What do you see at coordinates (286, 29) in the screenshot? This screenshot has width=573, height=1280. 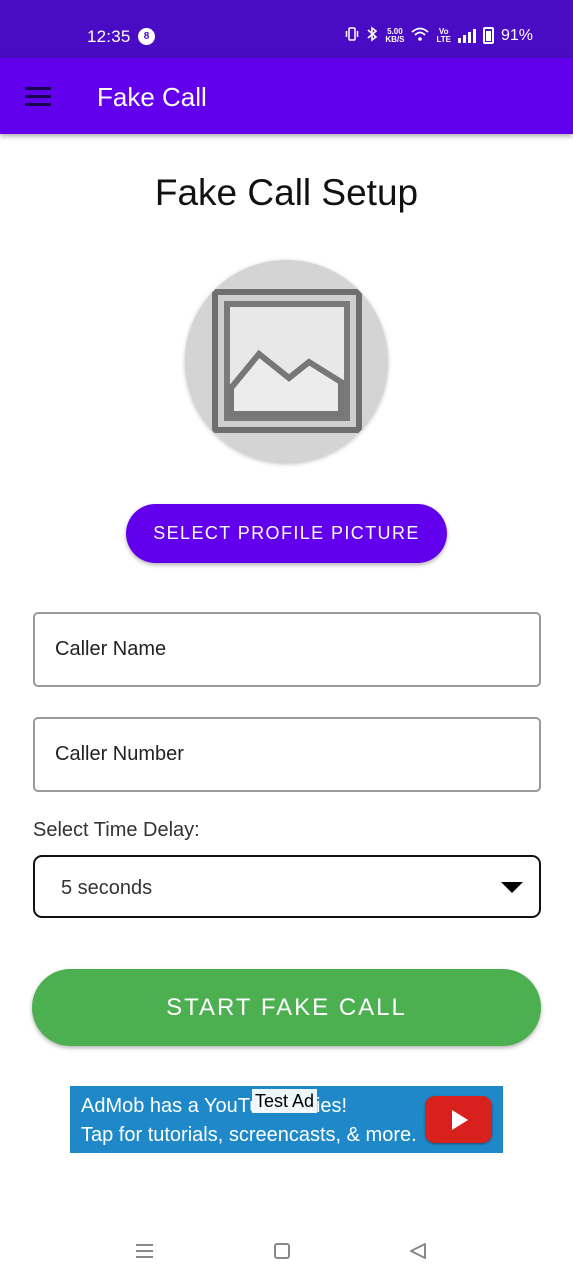 I see `status-bar: 12:35 8 5.00 KB/S Vo LTE 91%` at bounding box center [286, 29].